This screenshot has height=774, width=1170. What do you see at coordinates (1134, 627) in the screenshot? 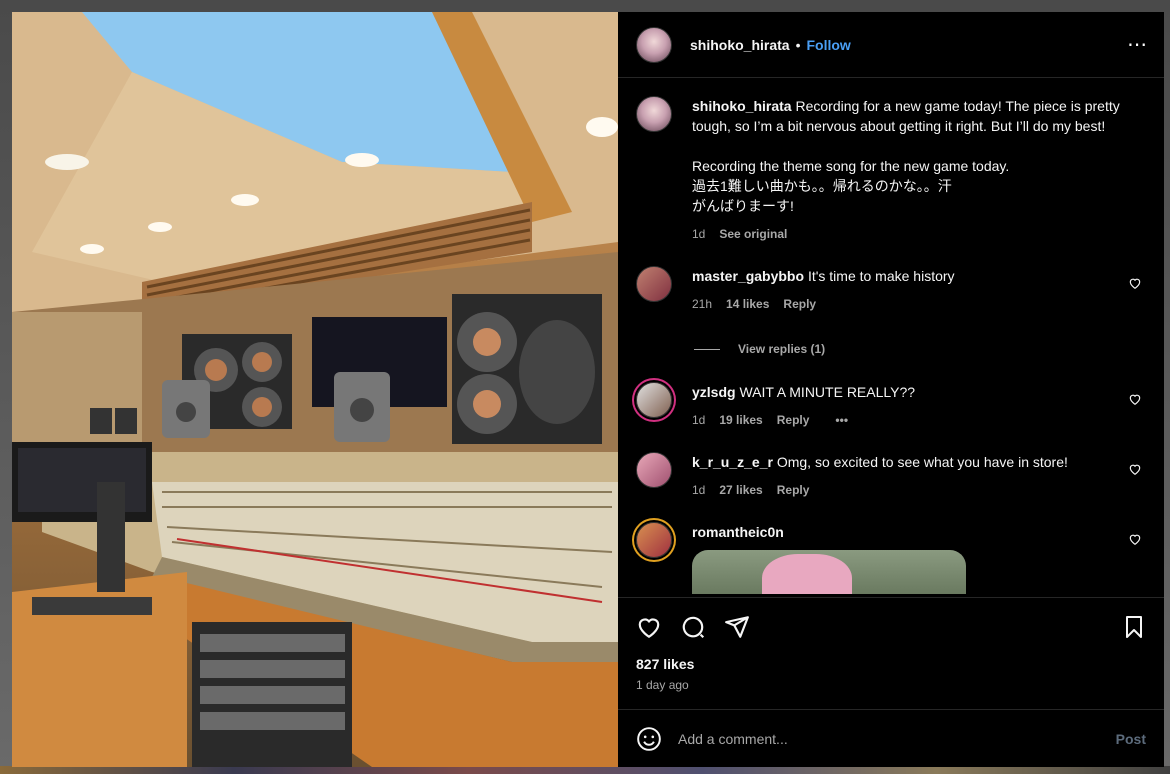
I see `save-bookmark-icon` at bounding box center [1134, 627].